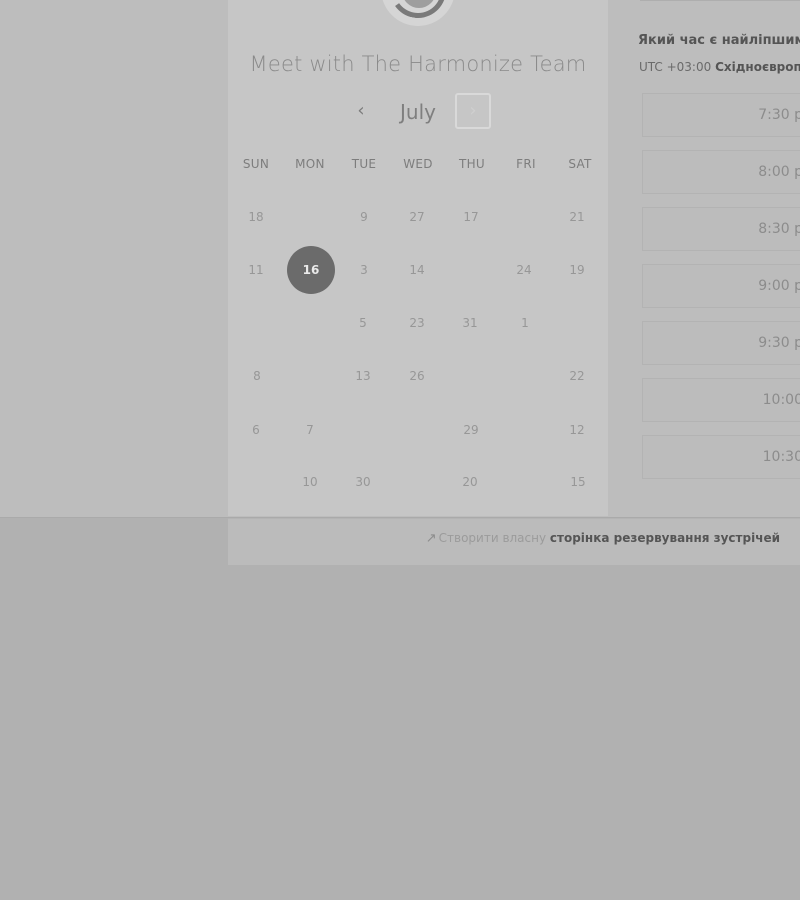 This screenshot has width=800, height=900. I want to click on day-cell: 15, so click(578, 482).